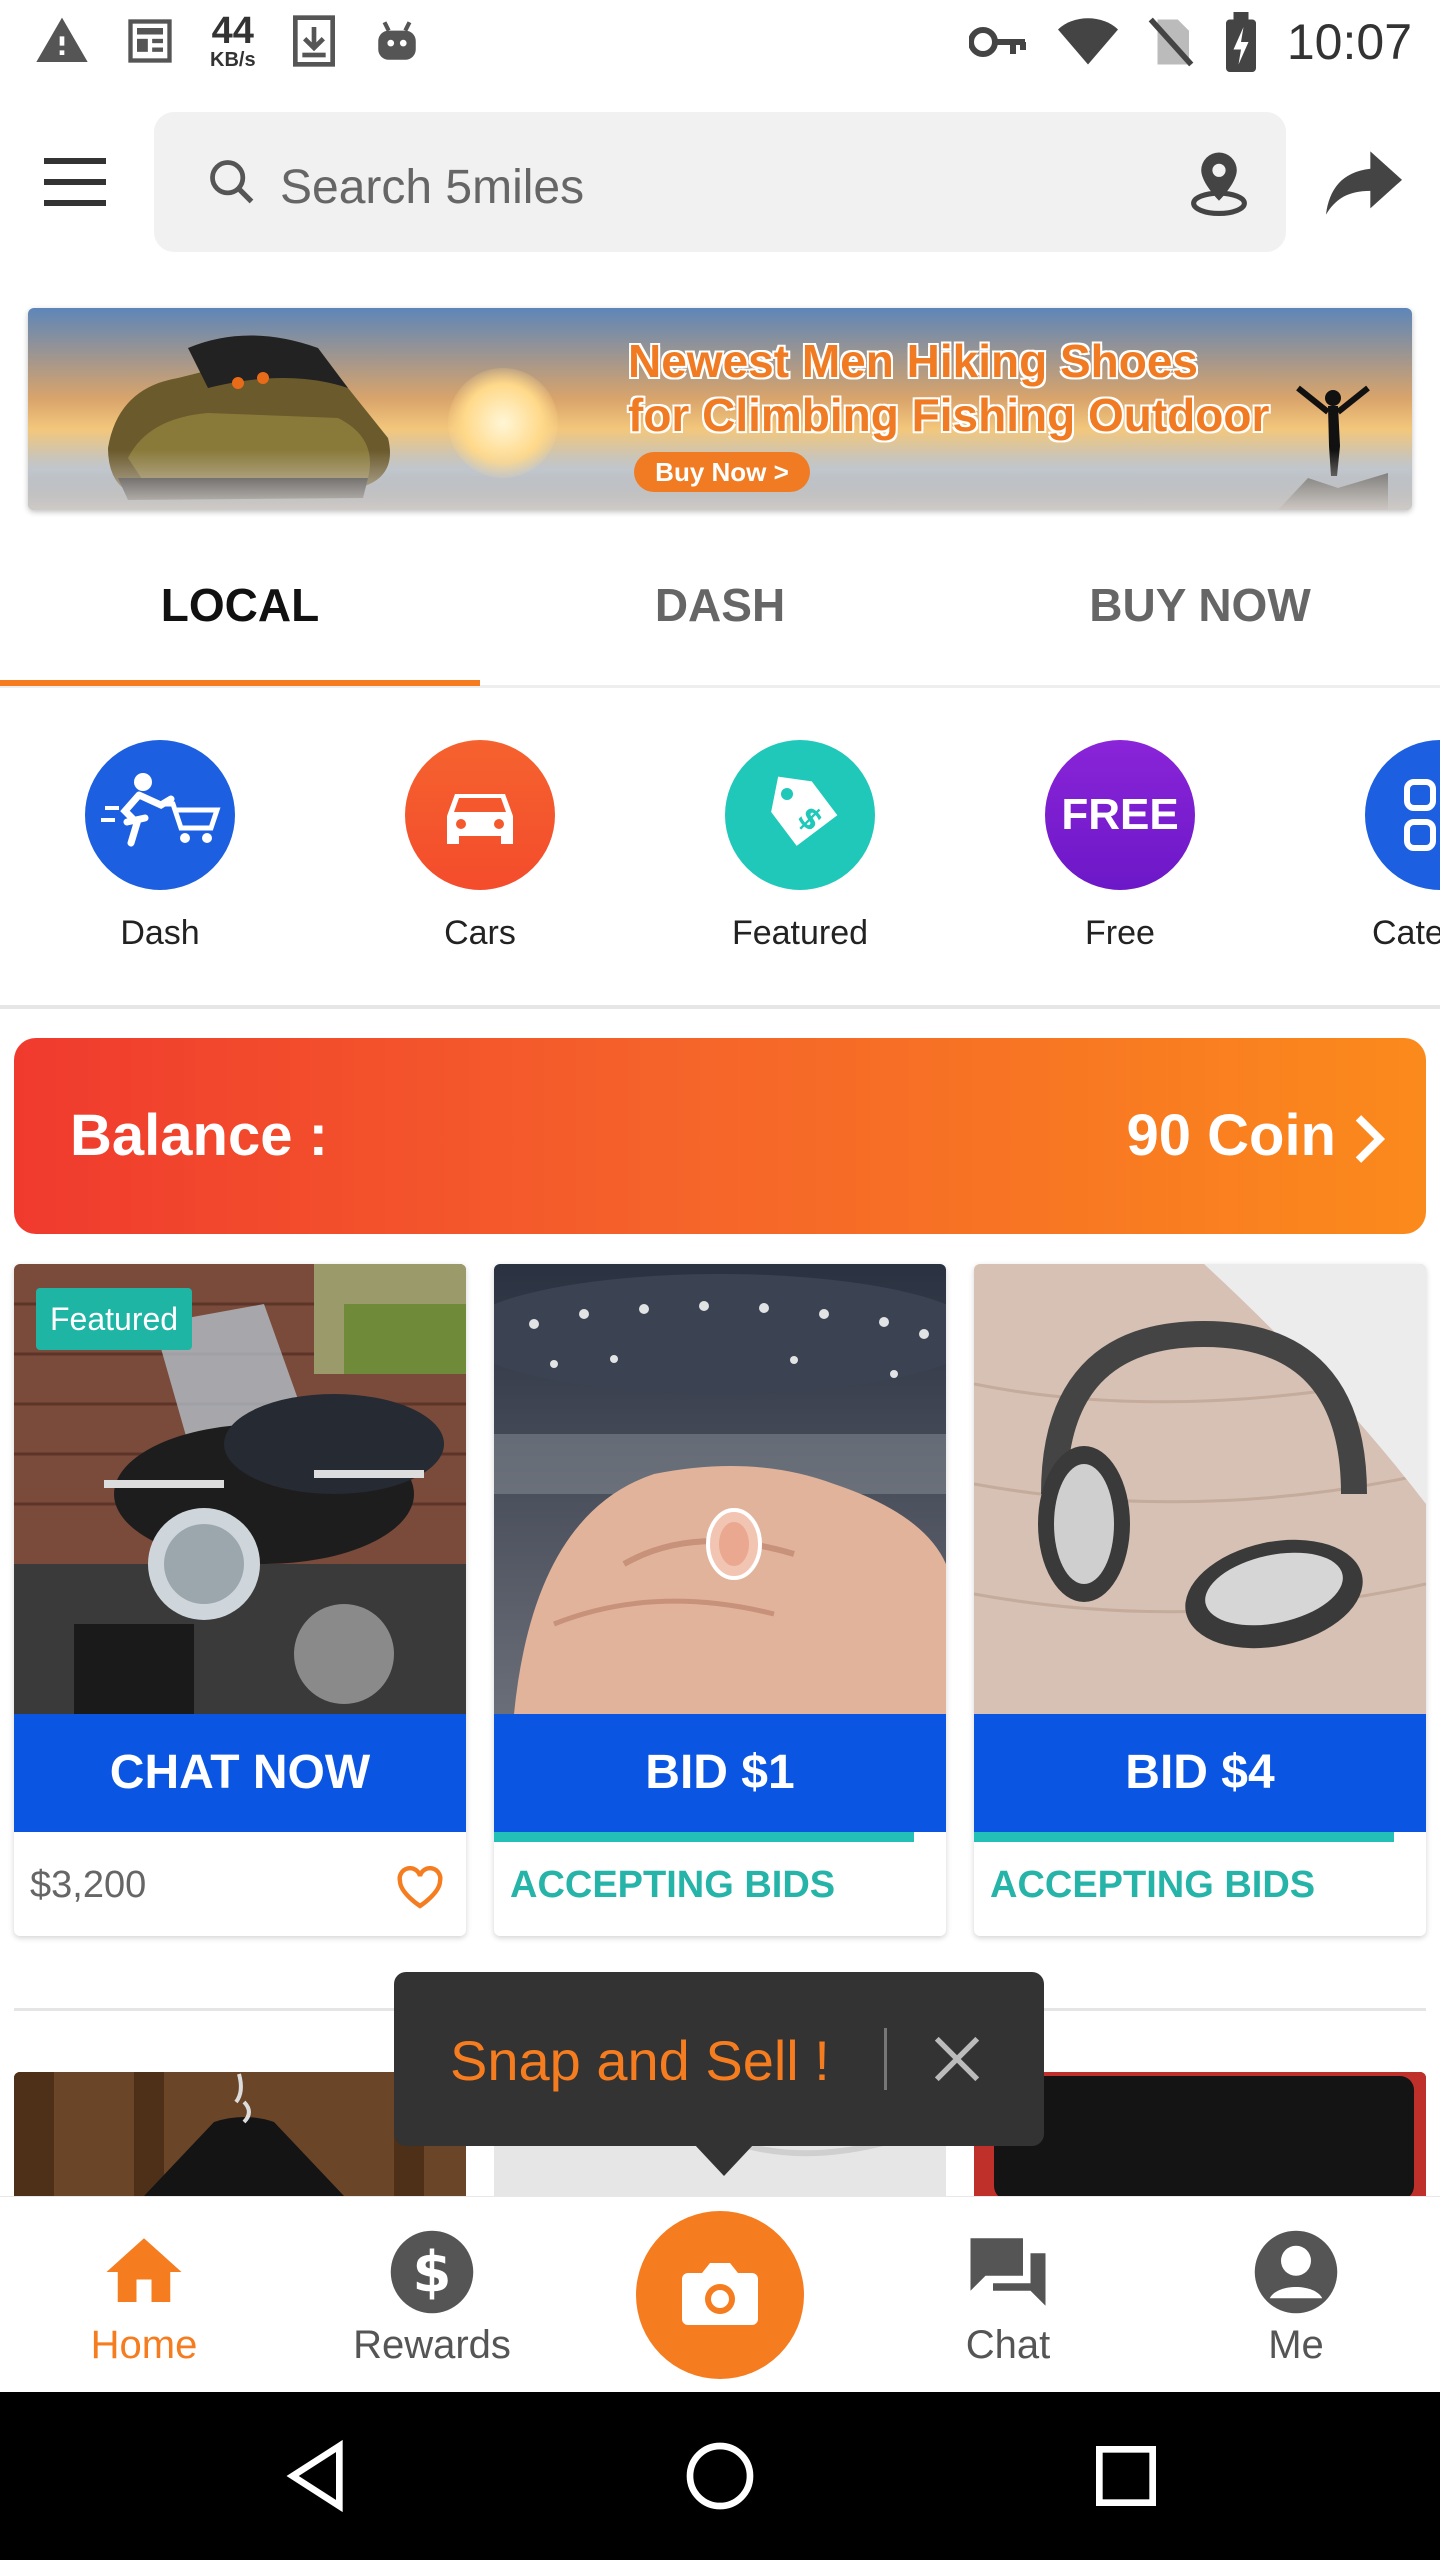  I want to click on balance-banner: Balance : 90 Coin, so click(720, 1136).